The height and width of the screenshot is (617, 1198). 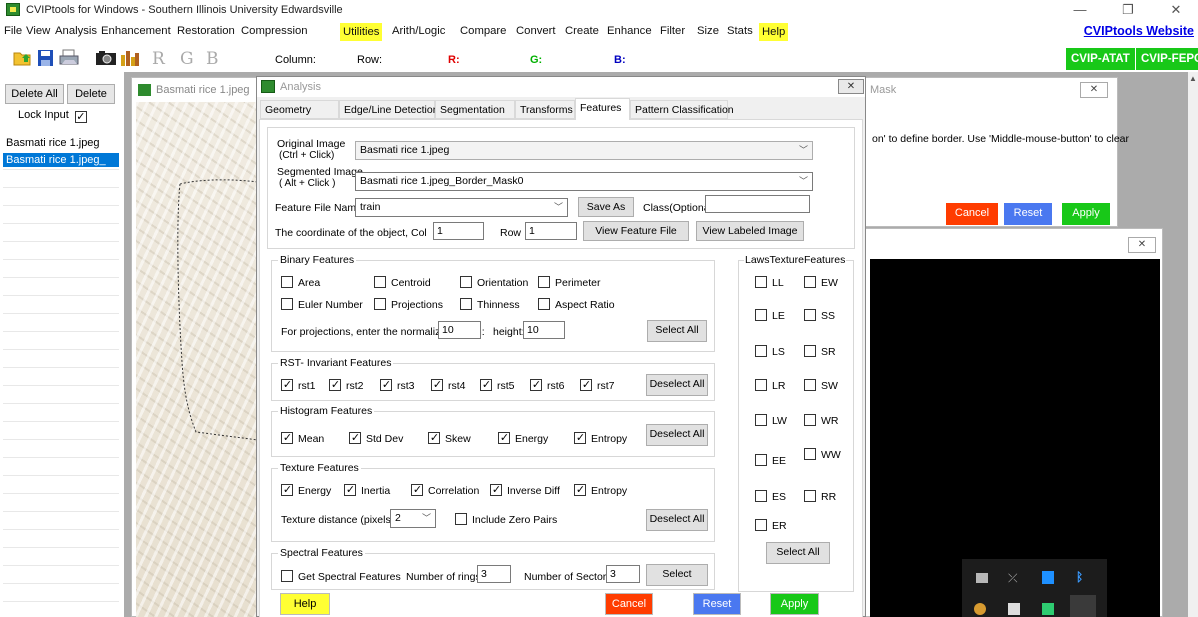 What do you see at coordinates (449, 439) in the screenshot?
I see `skew-checkbox: Skew` at bounding box center [449, 439].